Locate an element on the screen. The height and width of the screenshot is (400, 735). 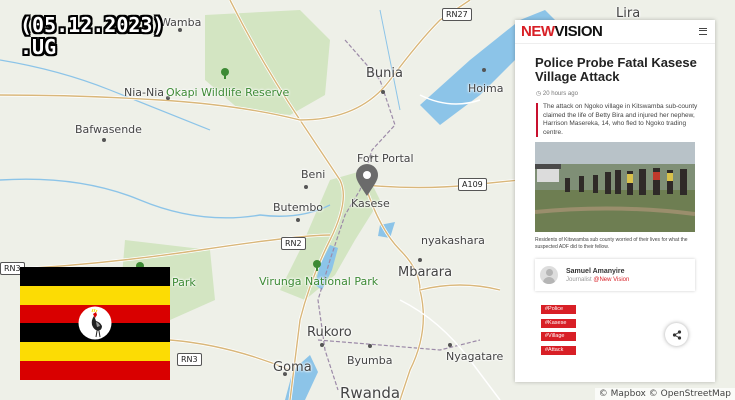
share-button is located at coordinates (676, 334).